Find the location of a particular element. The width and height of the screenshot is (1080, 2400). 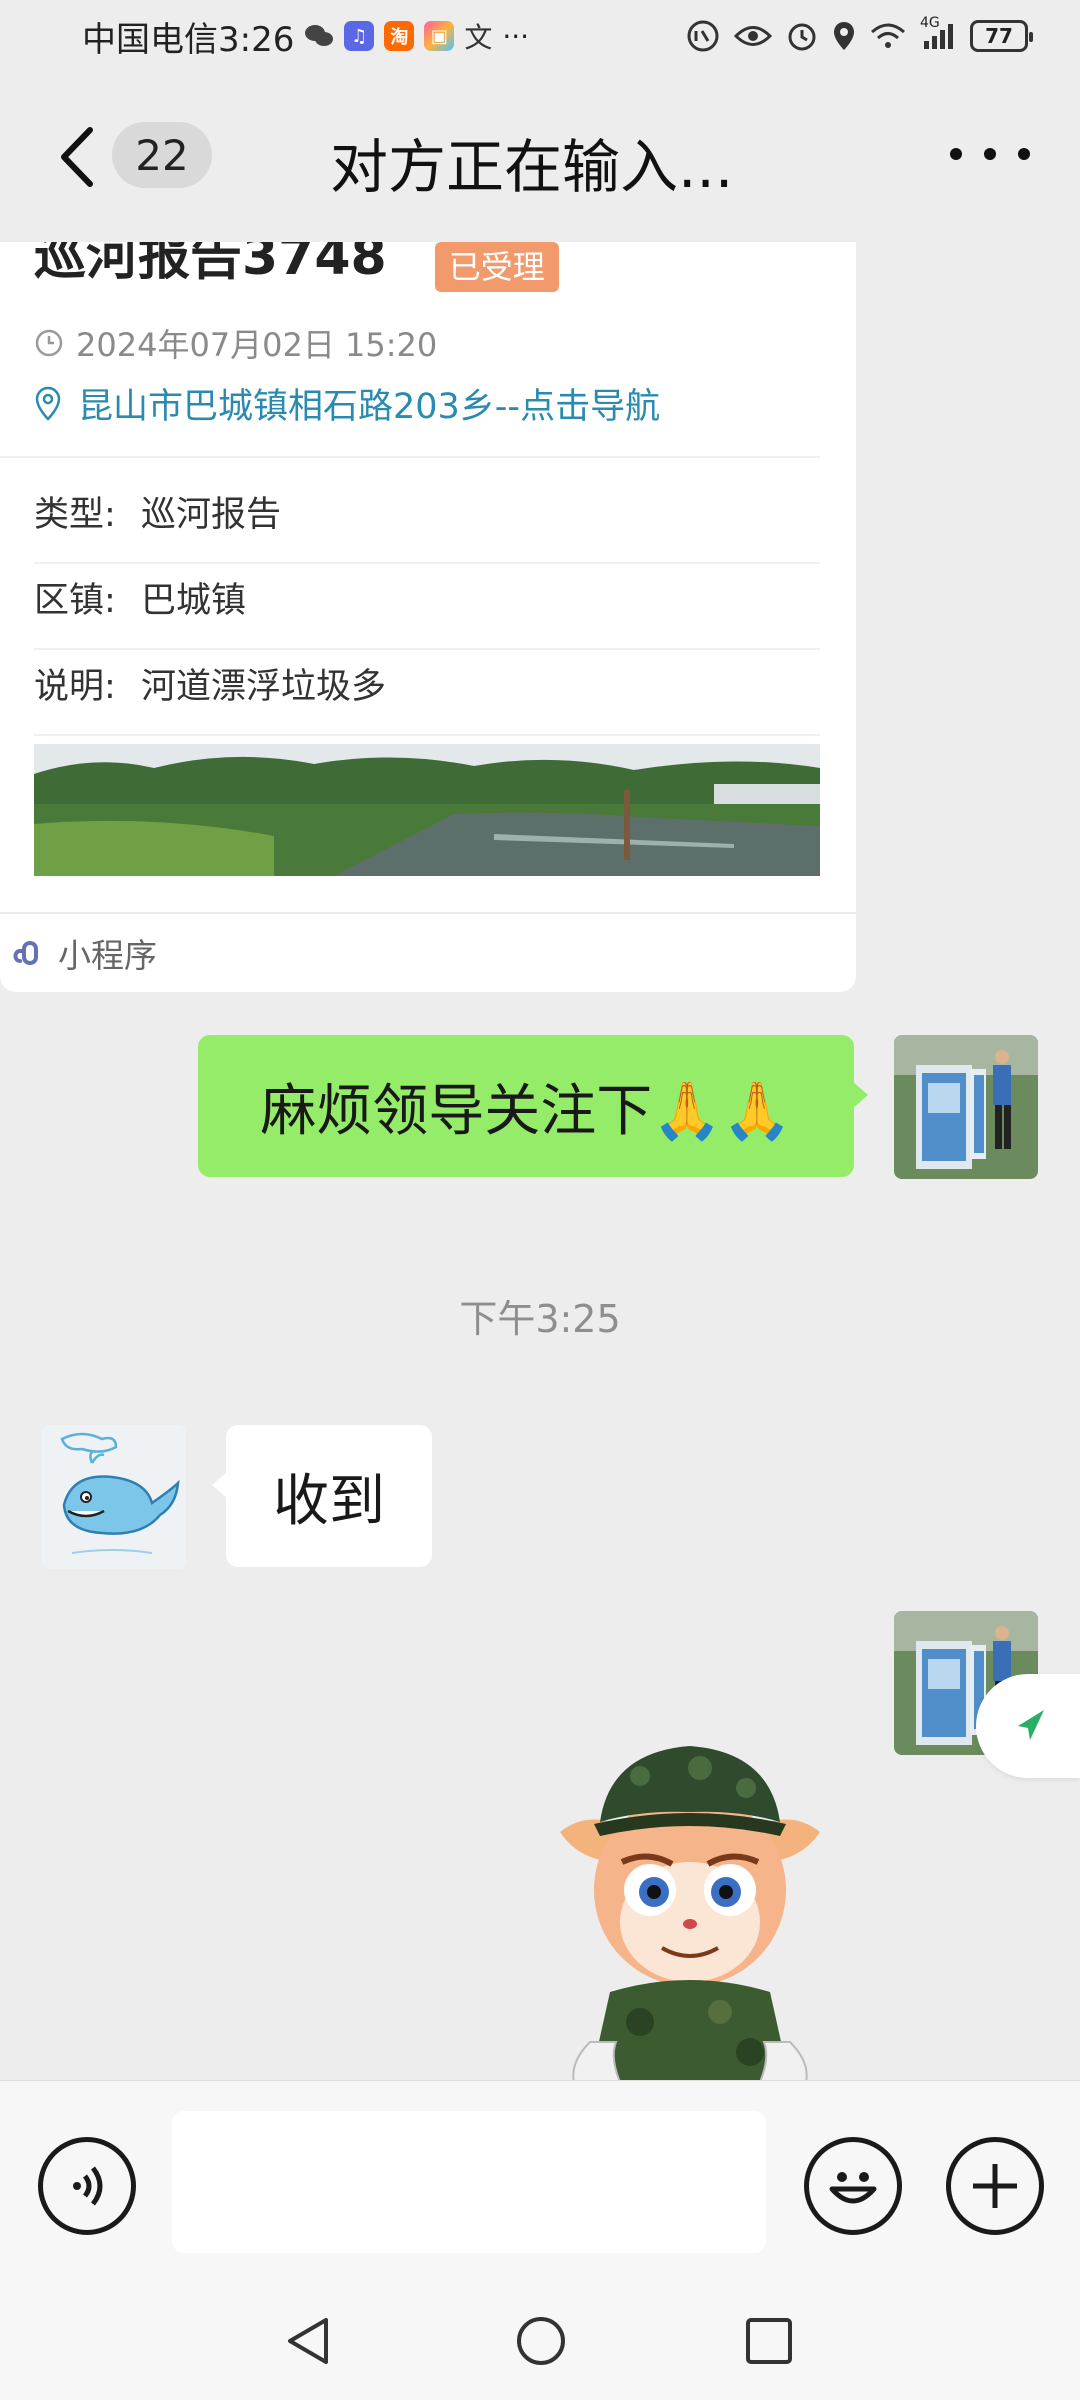

message-timestamp: 下午3:25 is located at coordinates (540, 1319).